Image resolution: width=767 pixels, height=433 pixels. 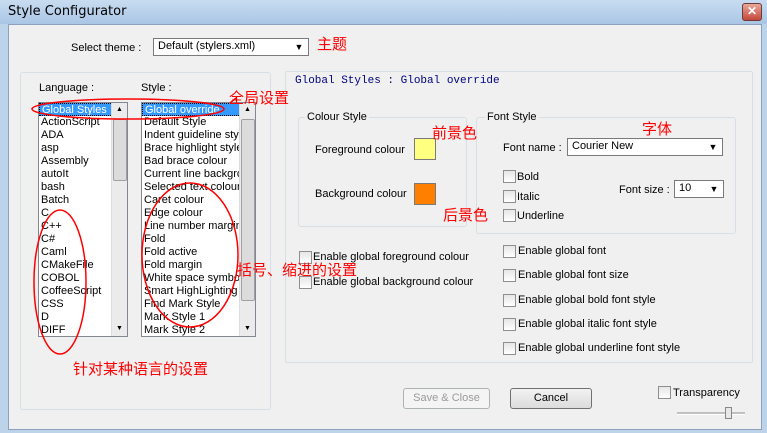 I want to click on language-highlight, so click(x=60, y=282).